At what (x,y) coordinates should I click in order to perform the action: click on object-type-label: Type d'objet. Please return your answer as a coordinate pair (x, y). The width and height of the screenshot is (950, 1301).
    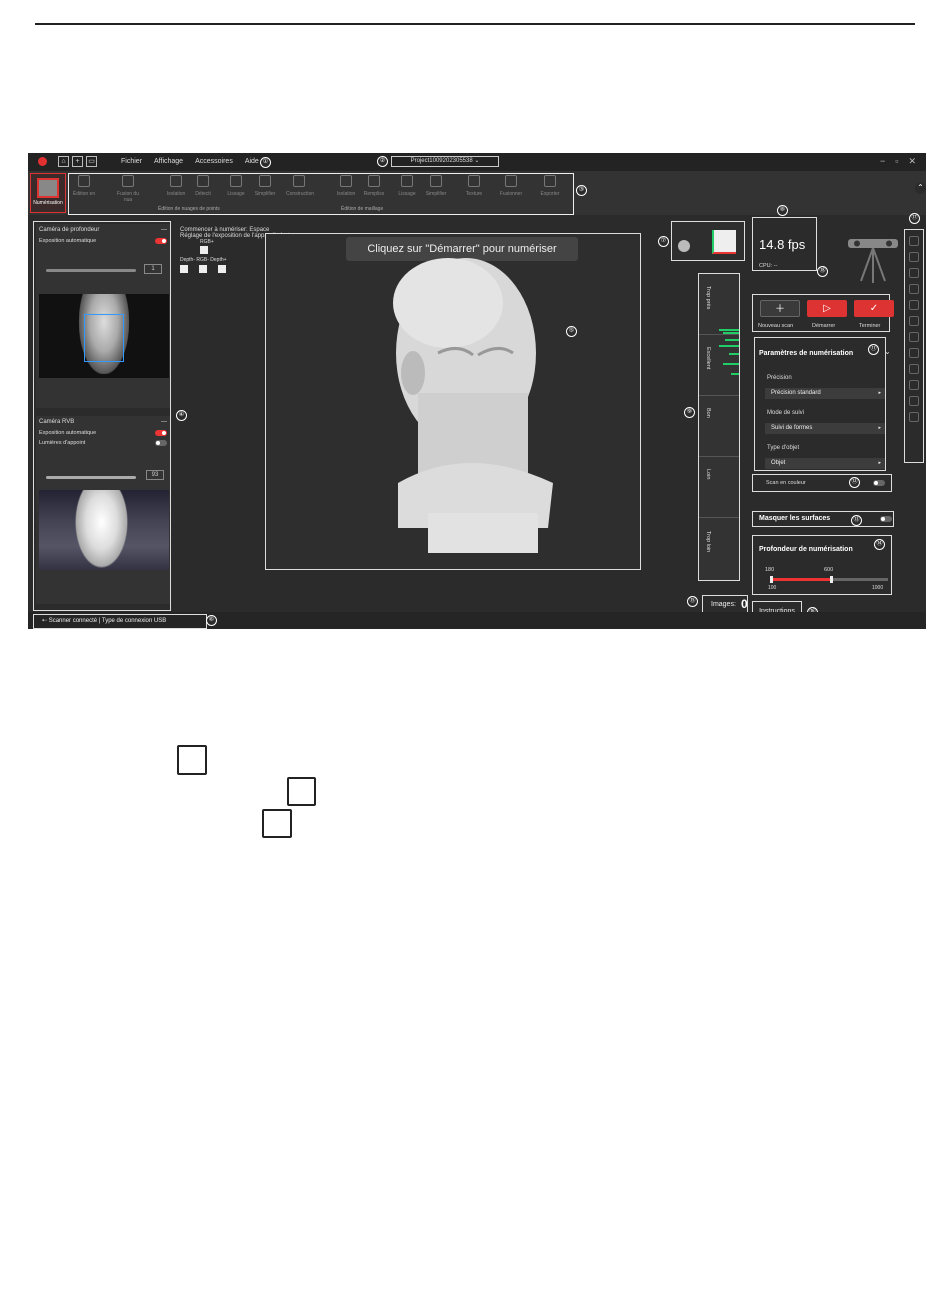
    Looking at the image, I should click on (783, 448).